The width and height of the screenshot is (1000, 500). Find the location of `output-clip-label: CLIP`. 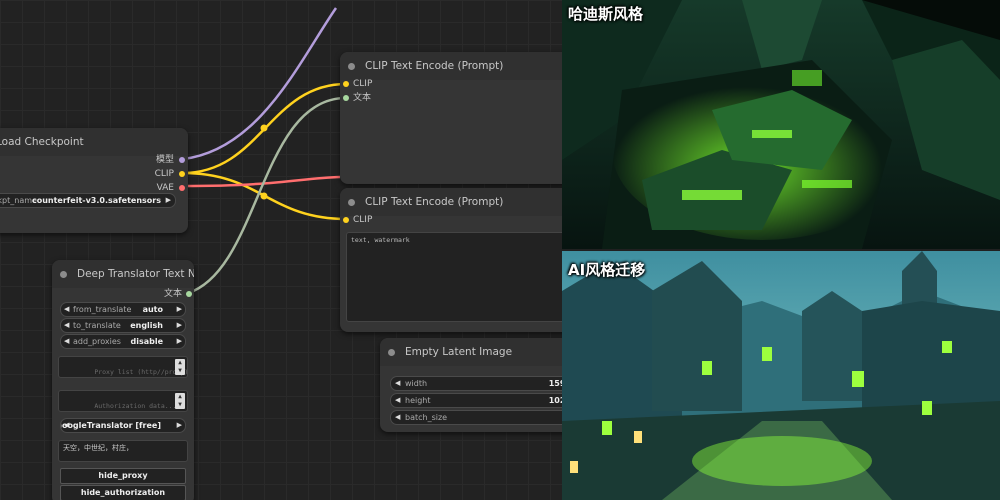

output-clip-label: CLIP is located at coordinates (164, 174).